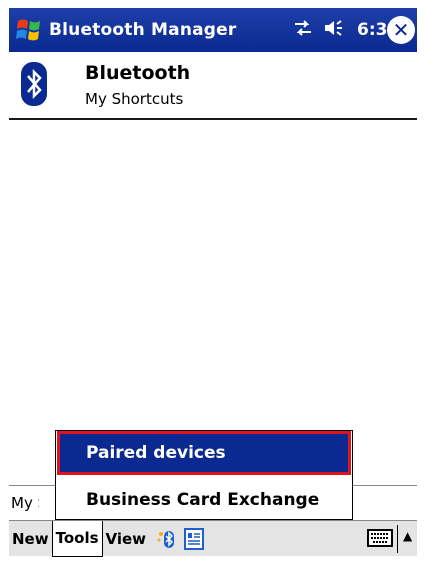  Describe the element at coordinates (134, 99) in the screenshot. I see `page-subtitle: My Shortcuts` at that location.